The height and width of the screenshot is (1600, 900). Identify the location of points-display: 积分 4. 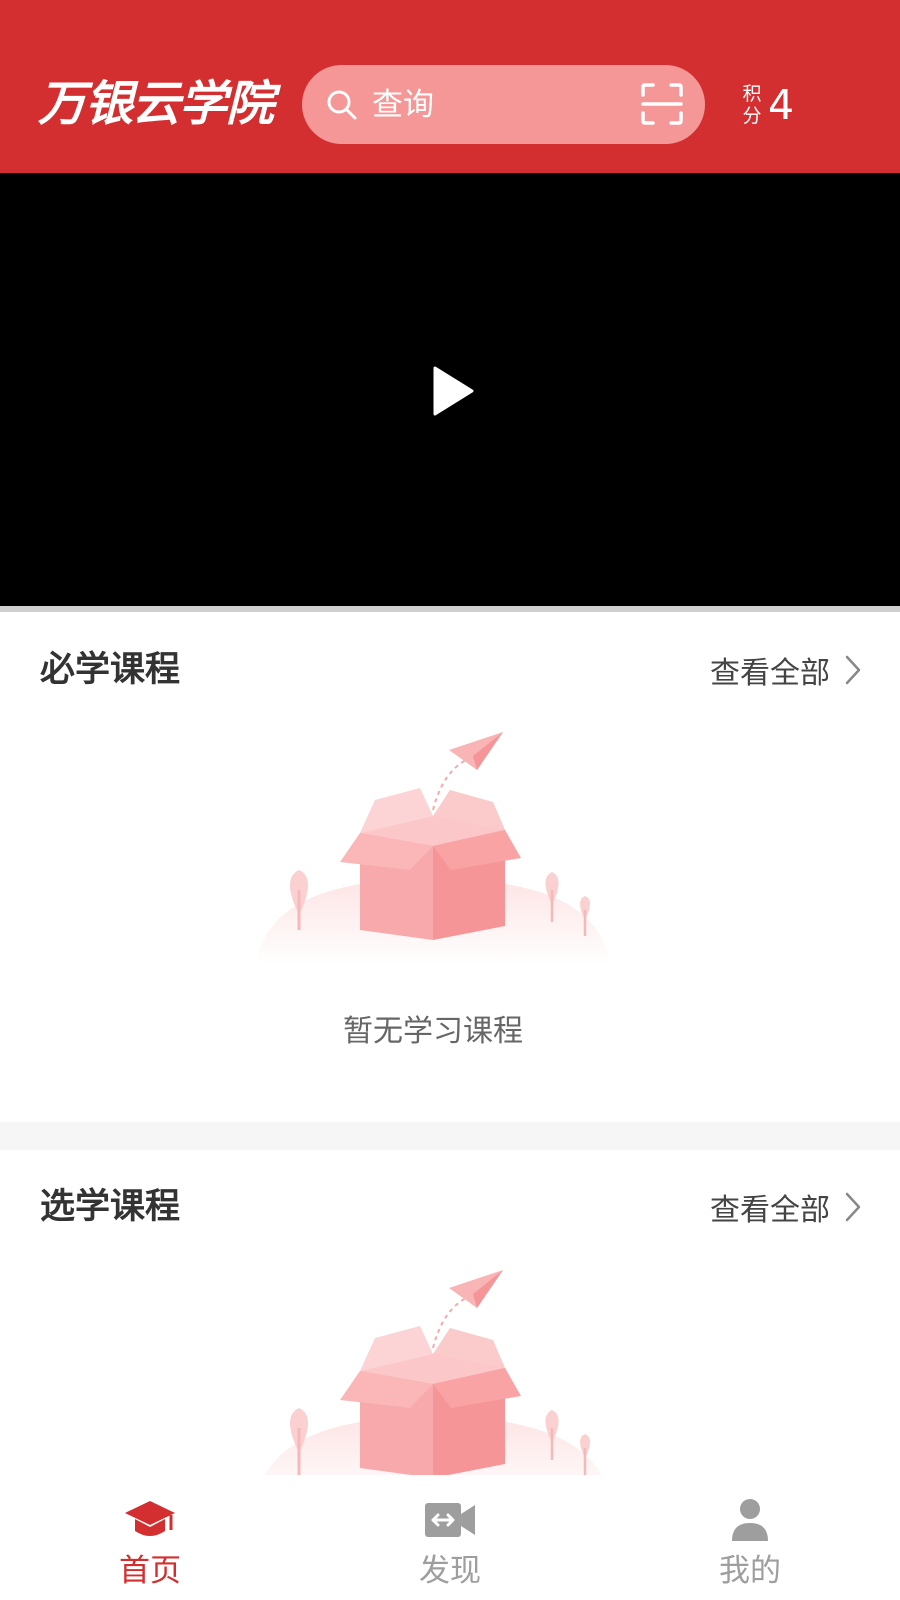
(768, 105).